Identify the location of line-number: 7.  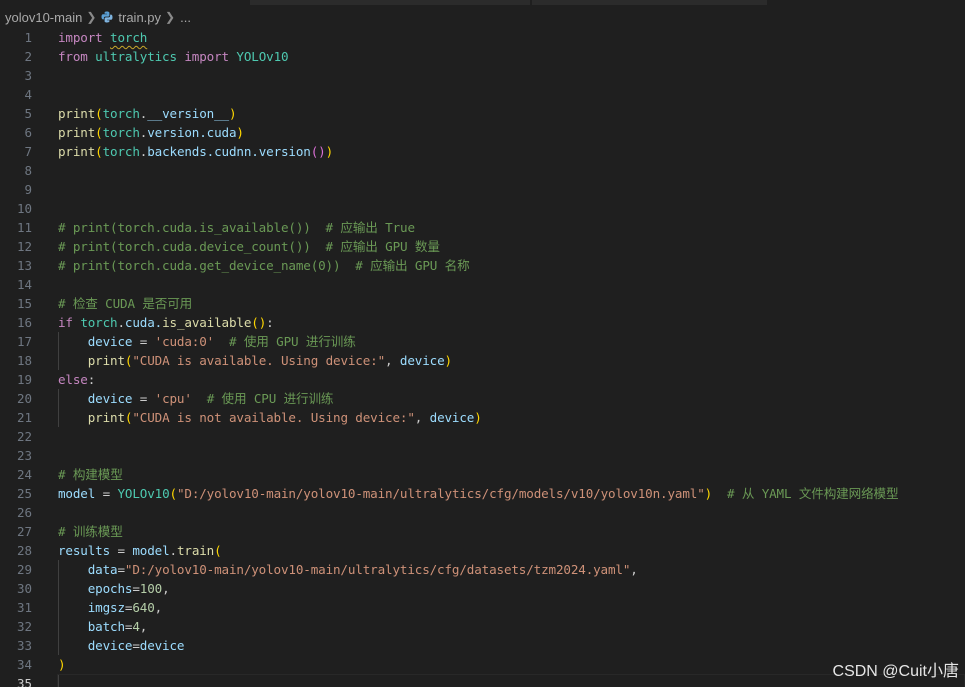
(28, 151).